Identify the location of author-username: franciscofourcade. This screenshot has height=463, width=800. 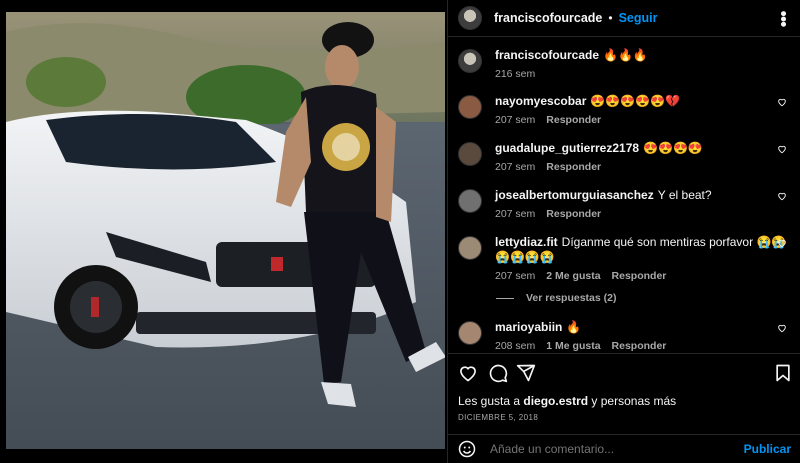
(548, 18).